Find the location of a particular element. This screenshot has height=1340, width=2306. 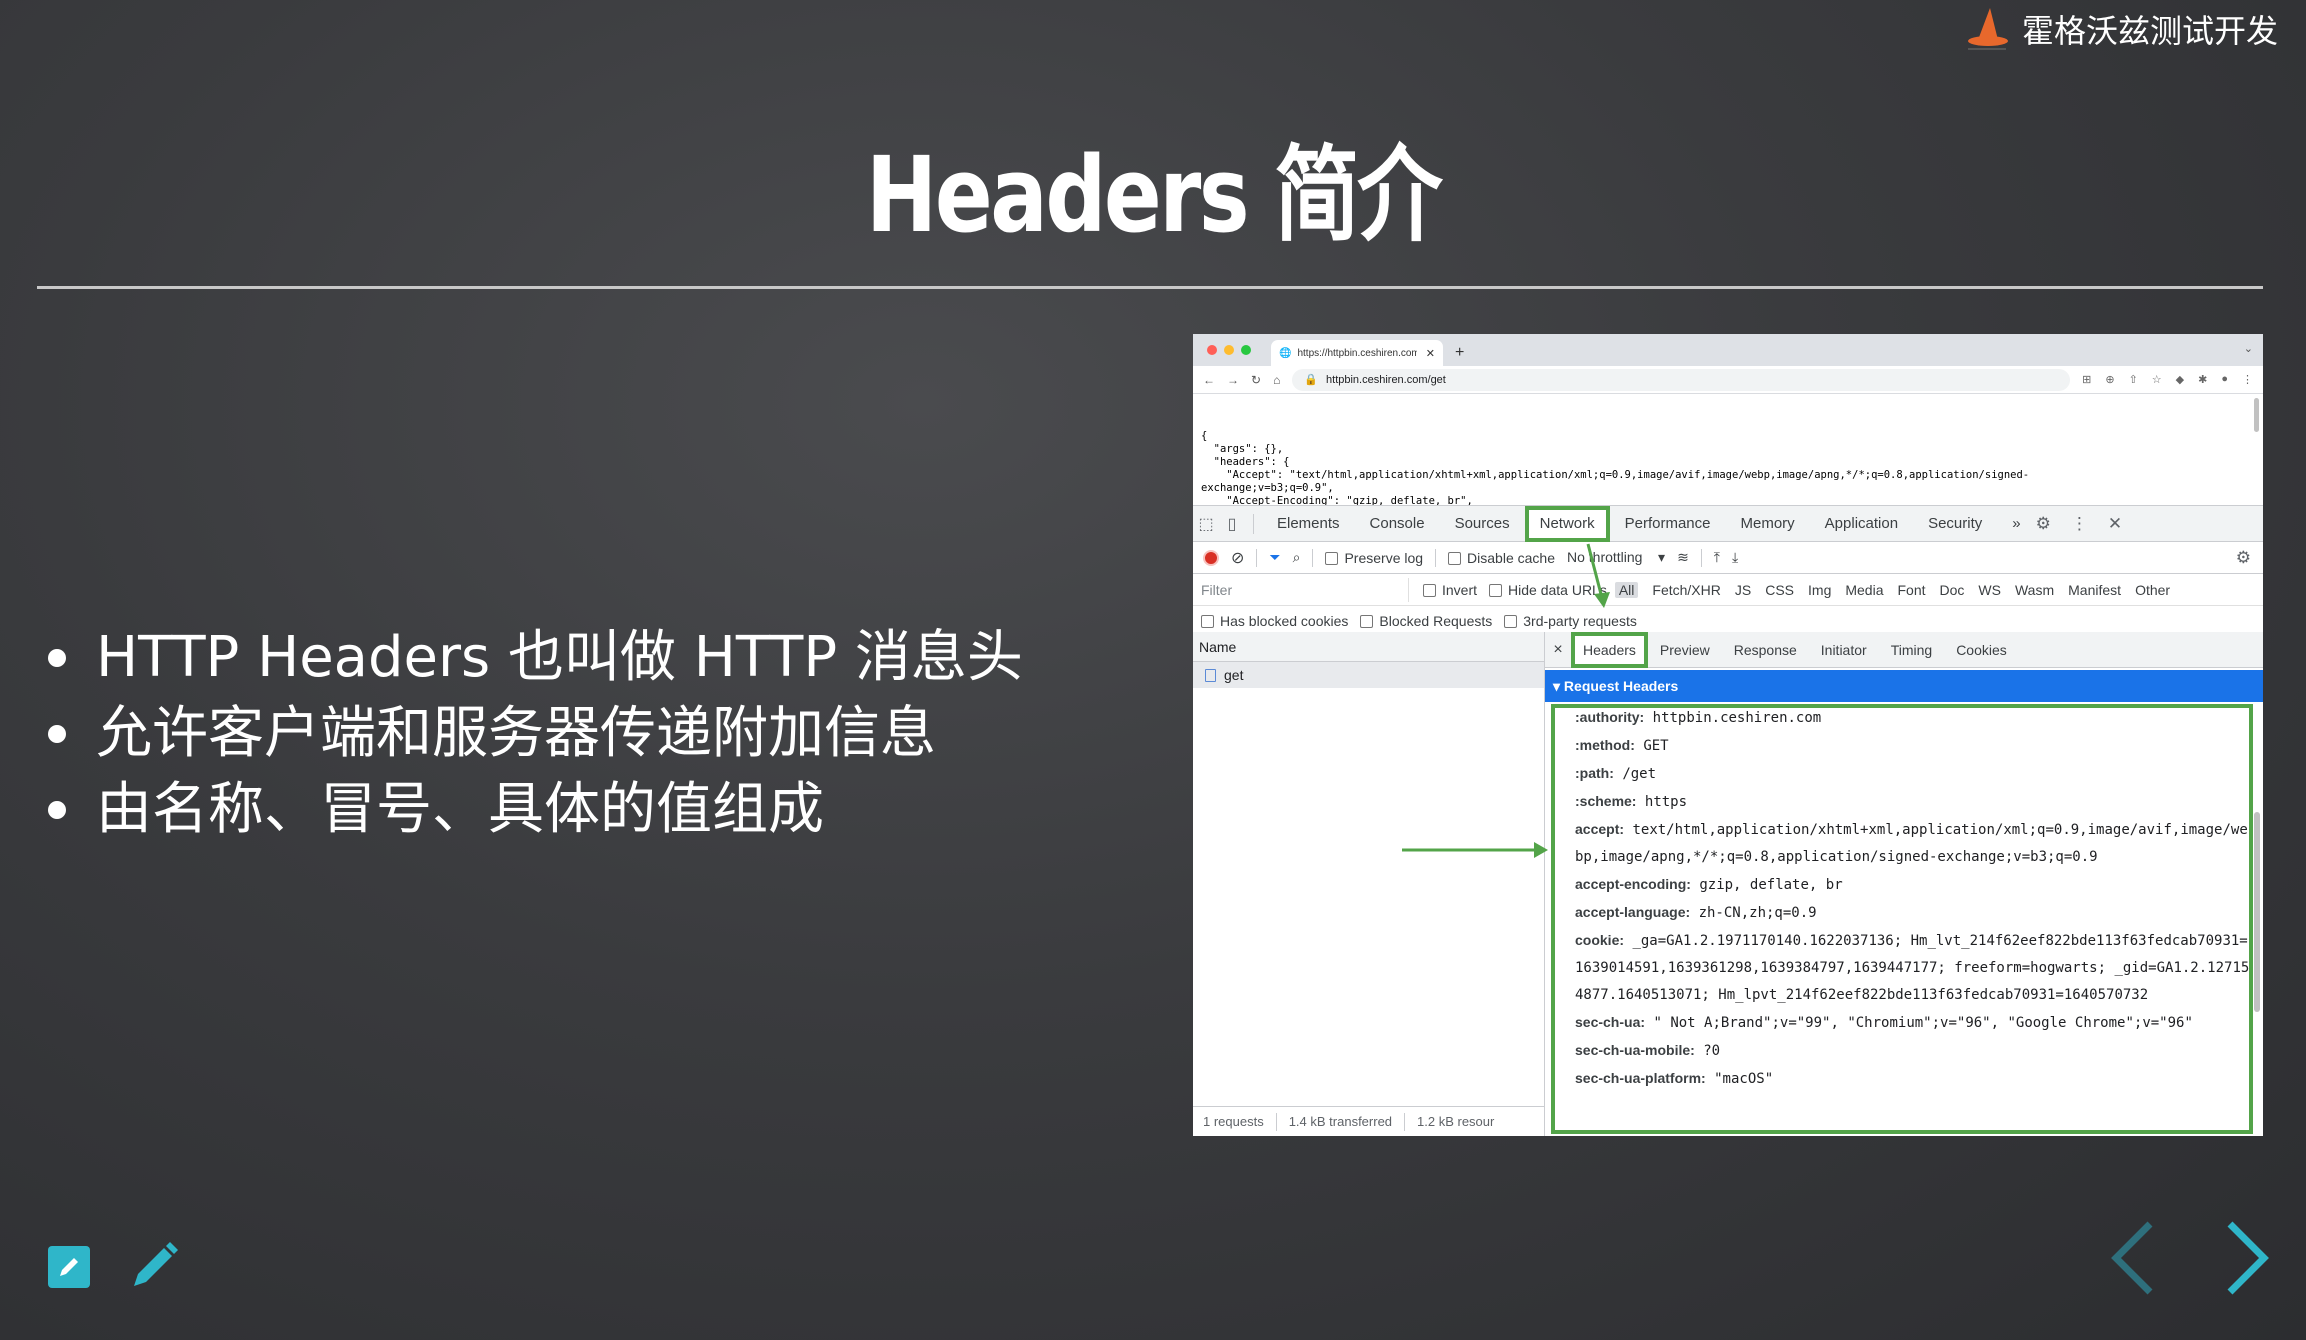

home-icon: ⌂ is located at coordinates (1276, 380).